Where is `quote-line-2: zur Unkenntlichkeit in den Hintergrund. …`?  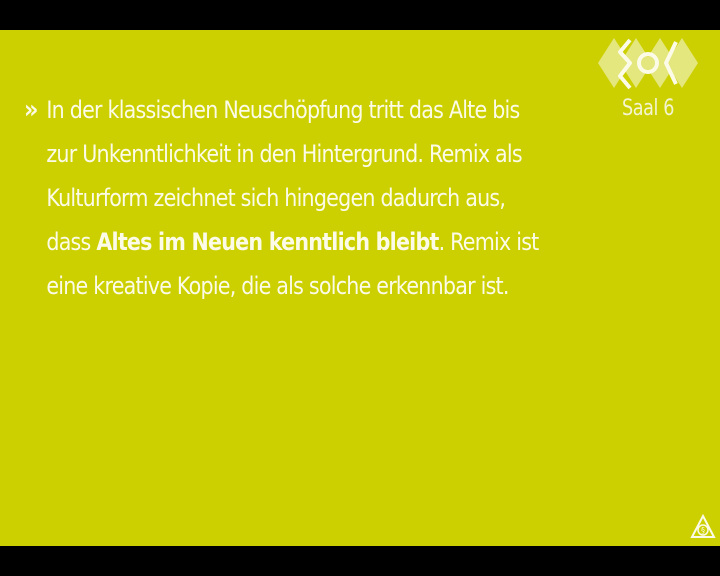 quote-line-2: zur Unkenntlichkeit in den Hintergrund. … is located at coordinates (284, 154).